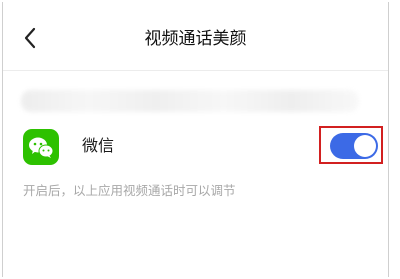 The height and width of the screenshot is (279, 400). What do you see at coordinates (41, 147) in the screenshot?
I see `wechat-icon` at bounding box center [41, 147].